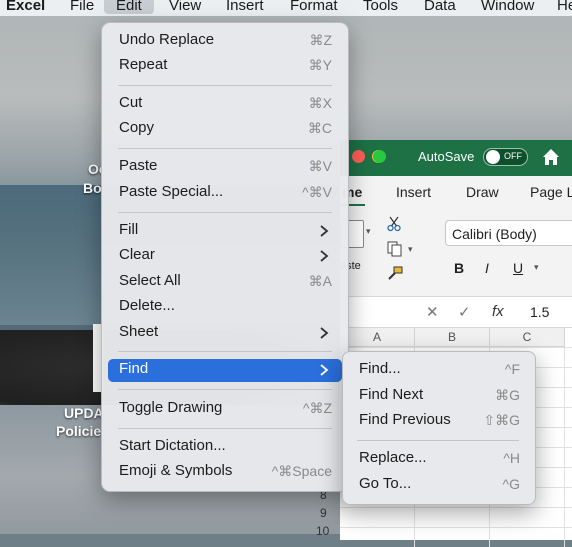 This screenshot has width=572, height=547. I want to click on submenu-item-go-to: Go To... ^G, so click(439, 485).